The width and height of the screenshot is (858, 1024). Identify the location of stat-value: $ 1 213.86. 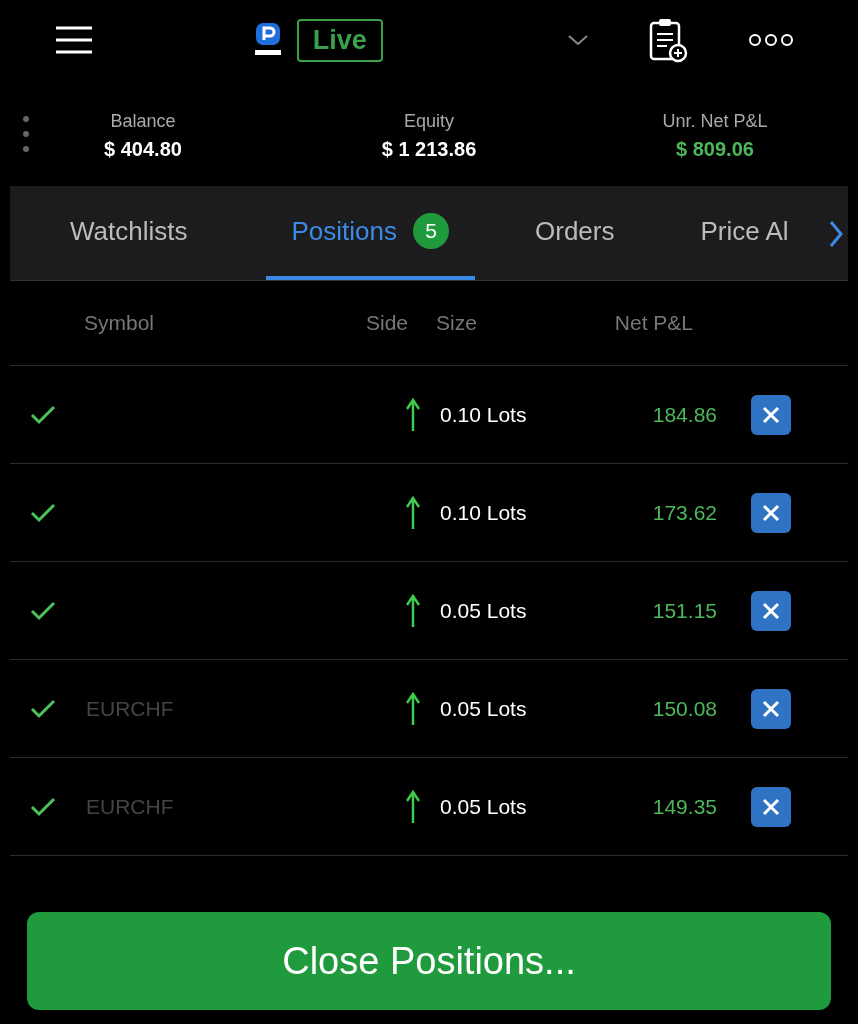
(429, 149).